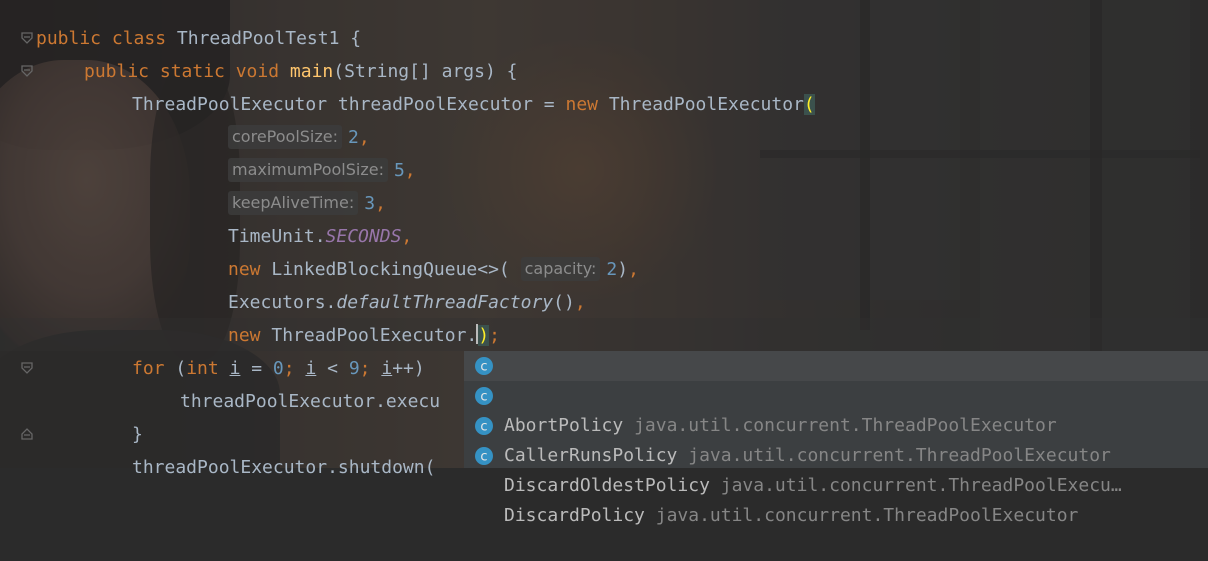  I want to click on completion-item-name: DiscardPolicy, so click(574, 515).